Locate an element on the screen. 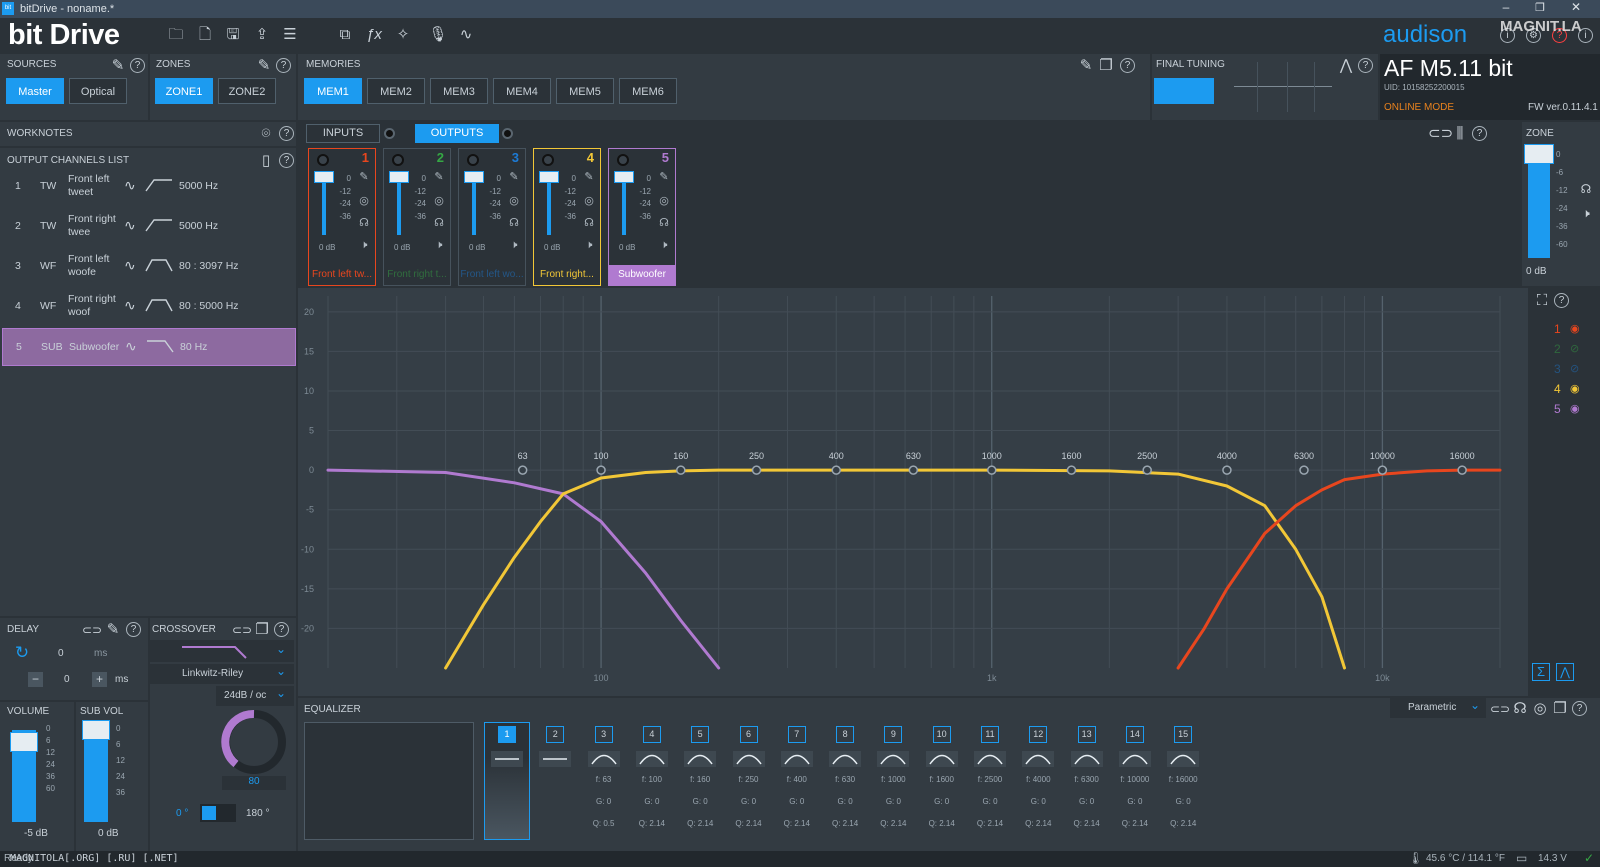  mixer-icon: ⫼ is located at coordinates (1460, 134).